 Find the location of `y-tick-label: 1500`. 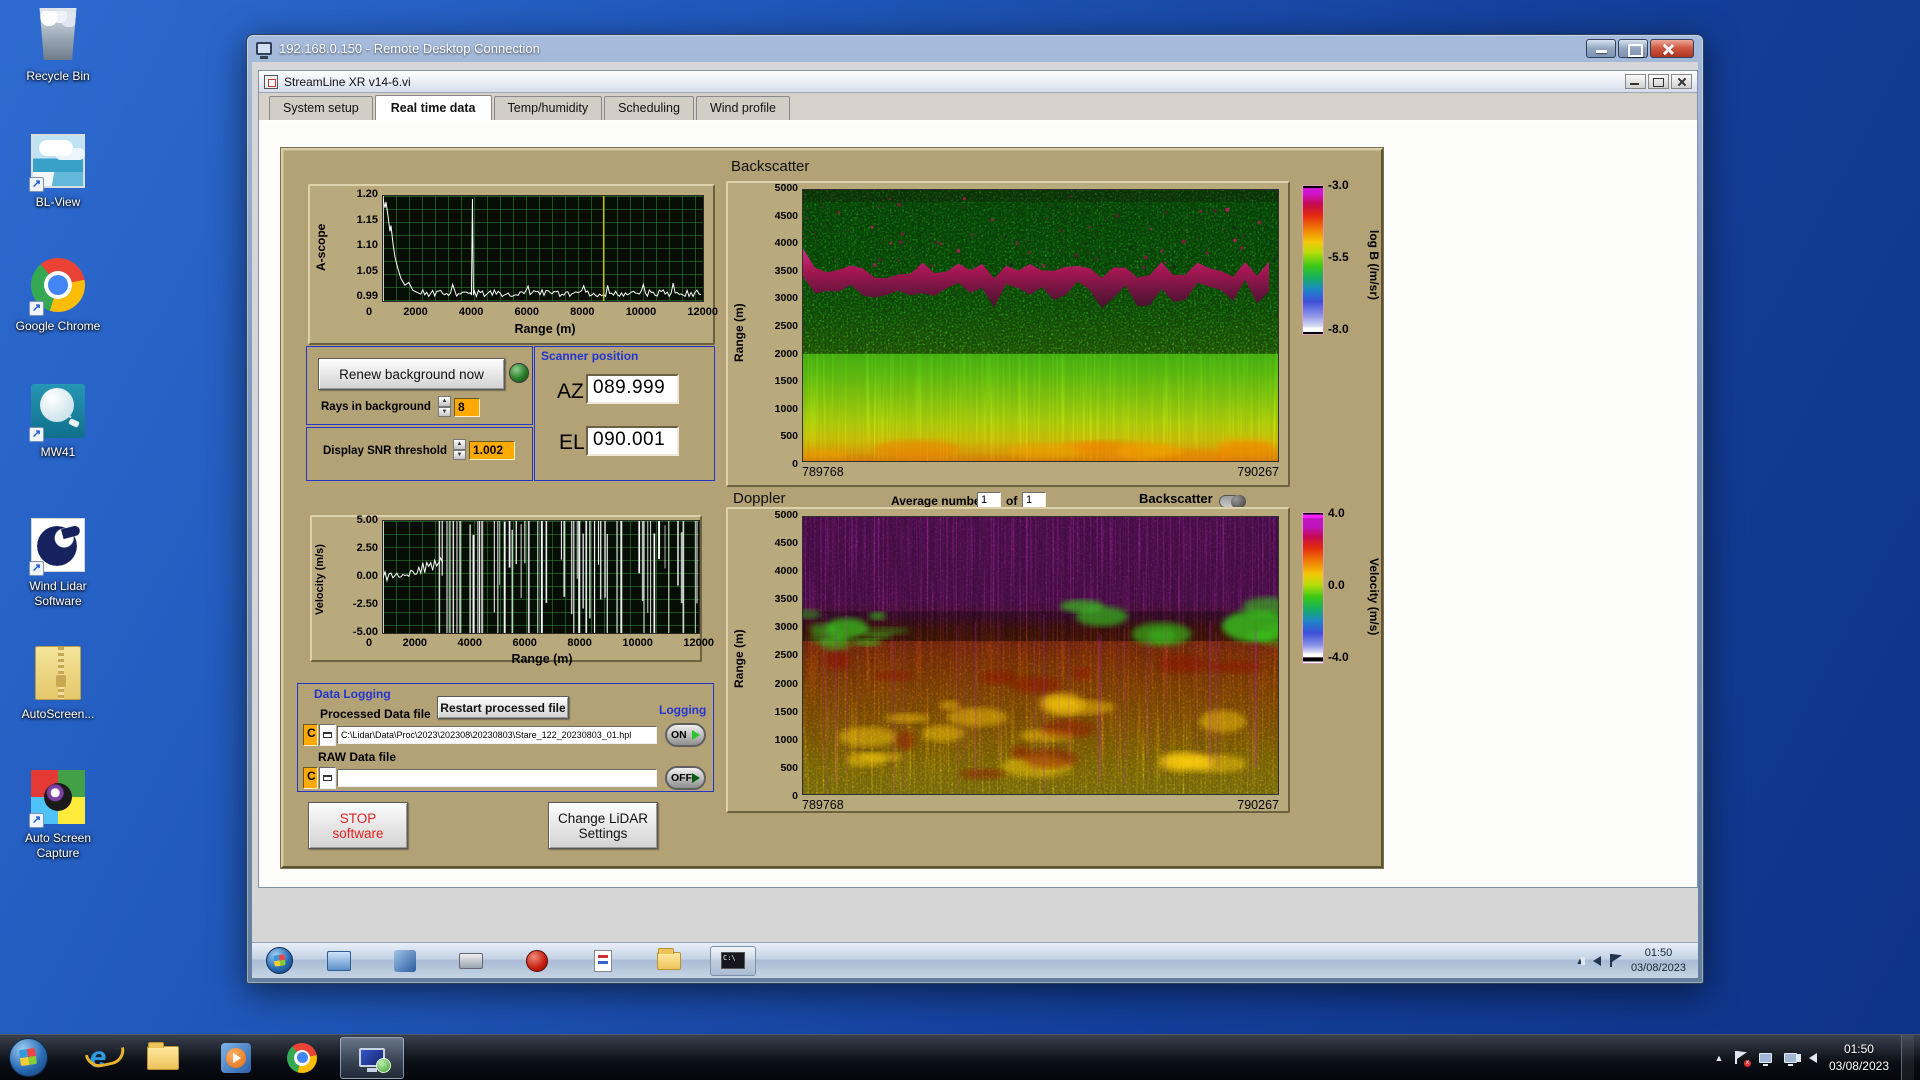

y-tick-label: 1500 is located at coordinates (786, 711).